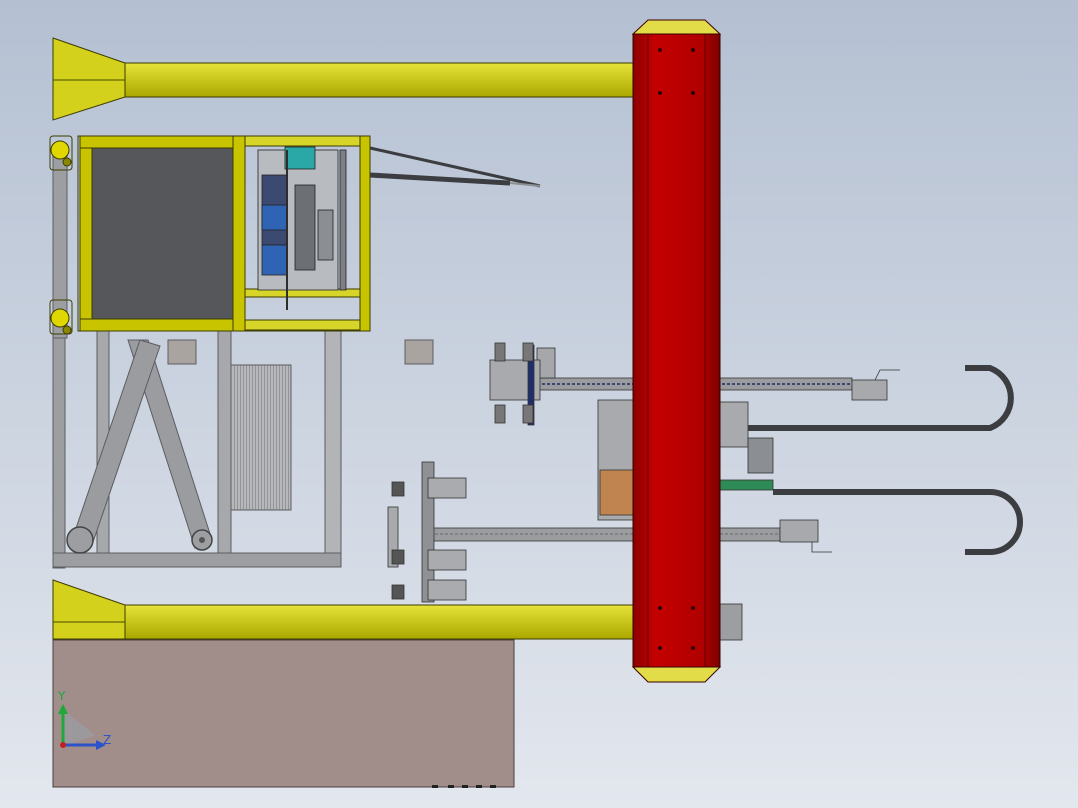 The height and width of the screenshot is (808, 1078). What do you see at coordinates (348, 79) in the screenshot?
I see `top-beam` at bounding box center [348, 79].